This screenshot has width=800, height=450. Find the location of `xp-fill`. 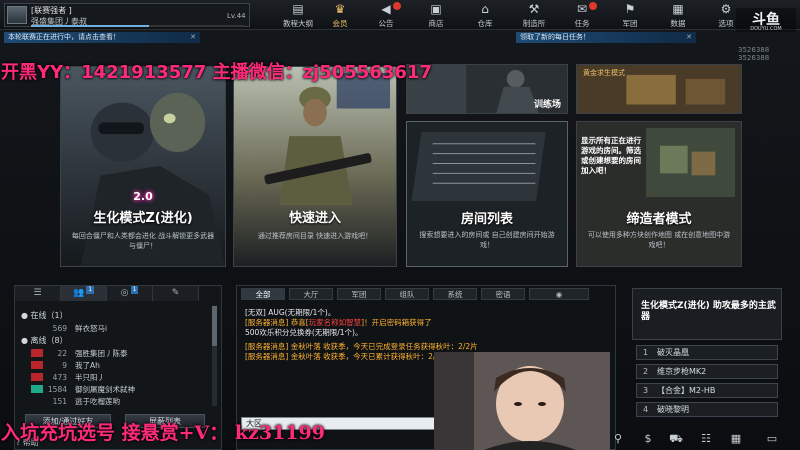

xp-fill is located at coordinates (90, 26).